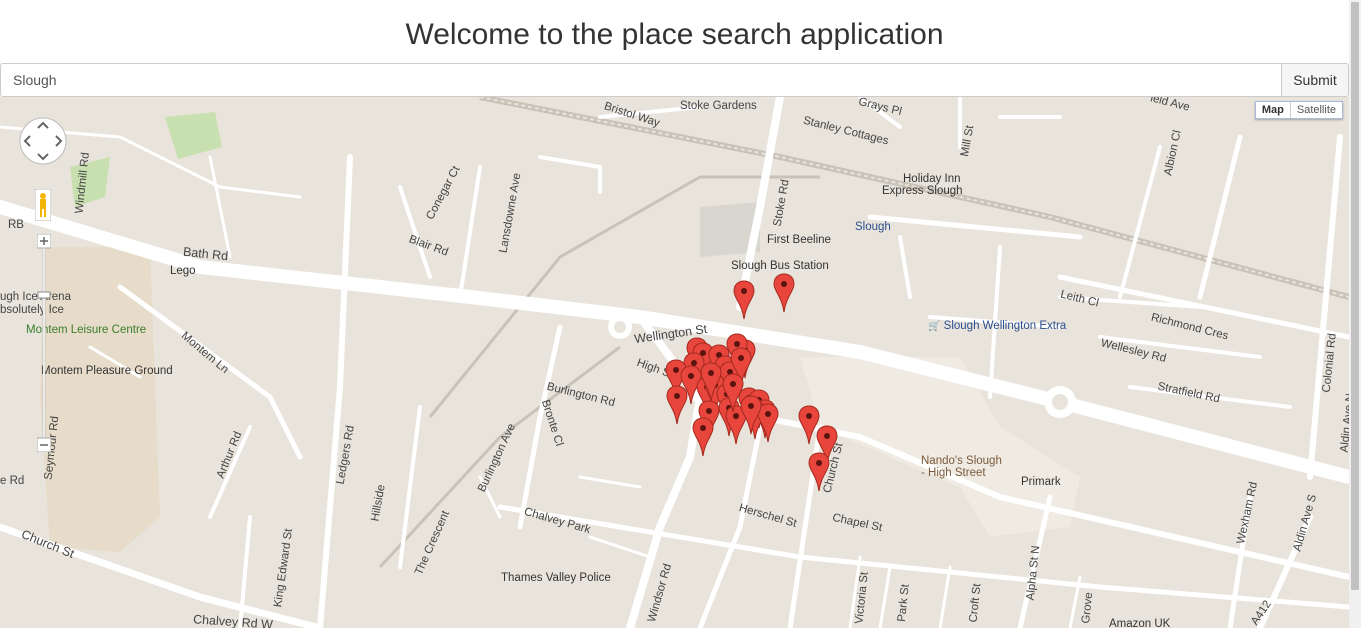 Image resolution: width=1361 pixels, height=628 pixels. I want to click on search-input, so click(640, 80).